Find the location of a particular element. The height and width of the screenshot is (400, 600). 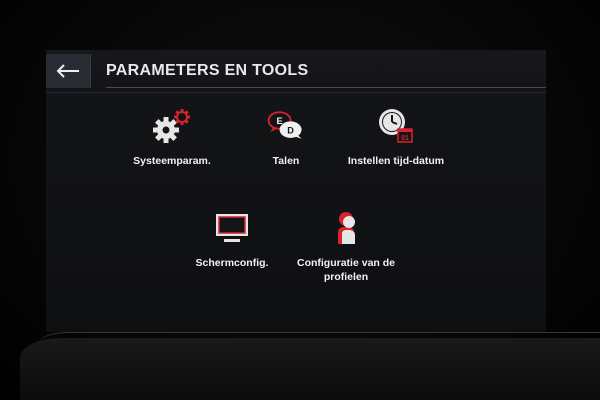

back-arrow-icon is located at coordinates (67, 71).